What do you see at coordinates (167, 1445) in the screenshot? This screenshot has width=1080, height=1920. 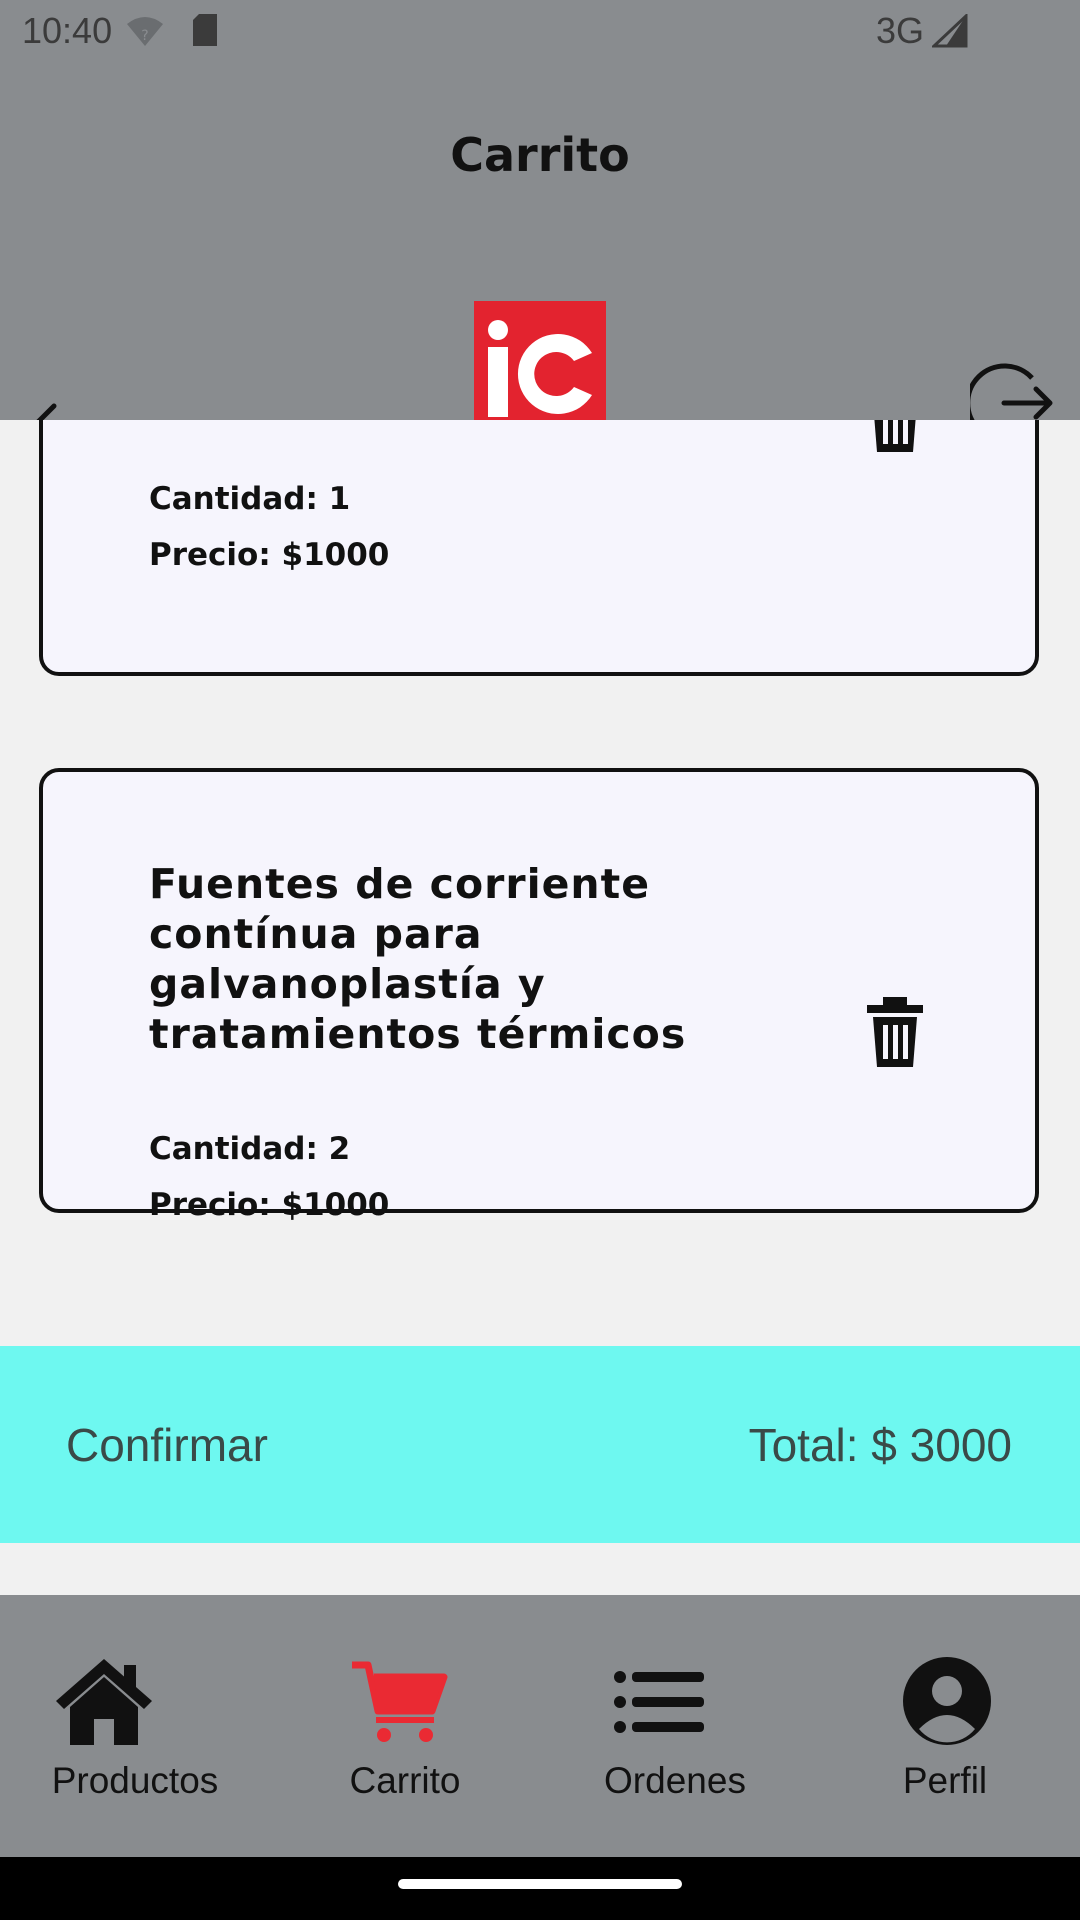 I see `confirm-button: Confirmar` at bounding box center [167, 1445].